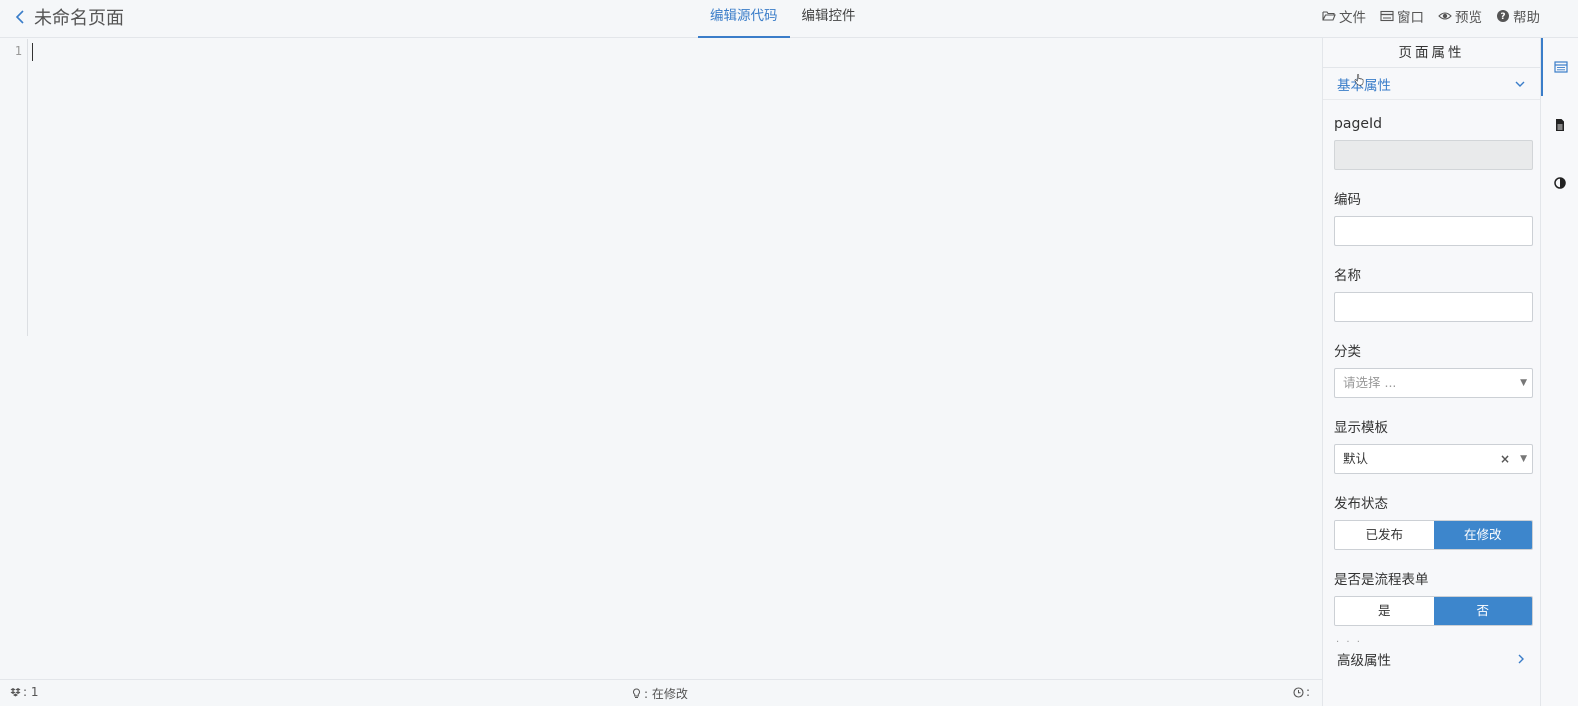 The height and width of the screenshot is (706, 1578). What do you see at coordinates (18, 51) in the screenshot?
I see `line-number: 1` at bounding box center [18, 51].